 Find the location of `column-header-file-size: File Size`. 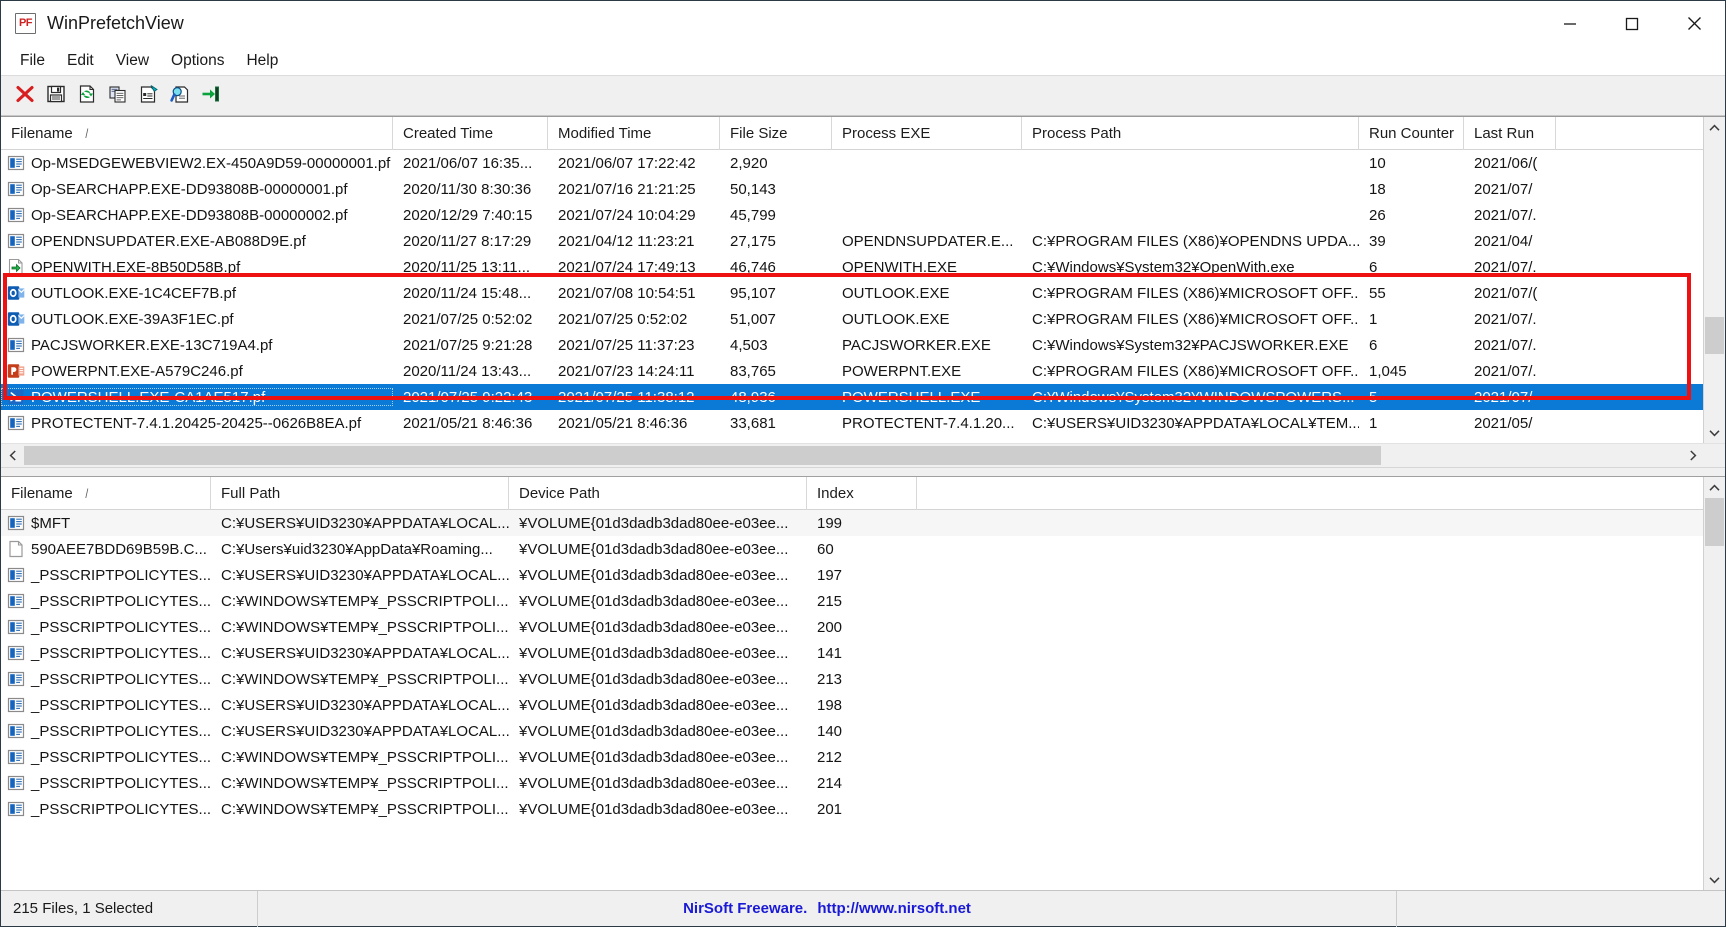

column-header-file-size: File Size is located at coordinates (776, 133).